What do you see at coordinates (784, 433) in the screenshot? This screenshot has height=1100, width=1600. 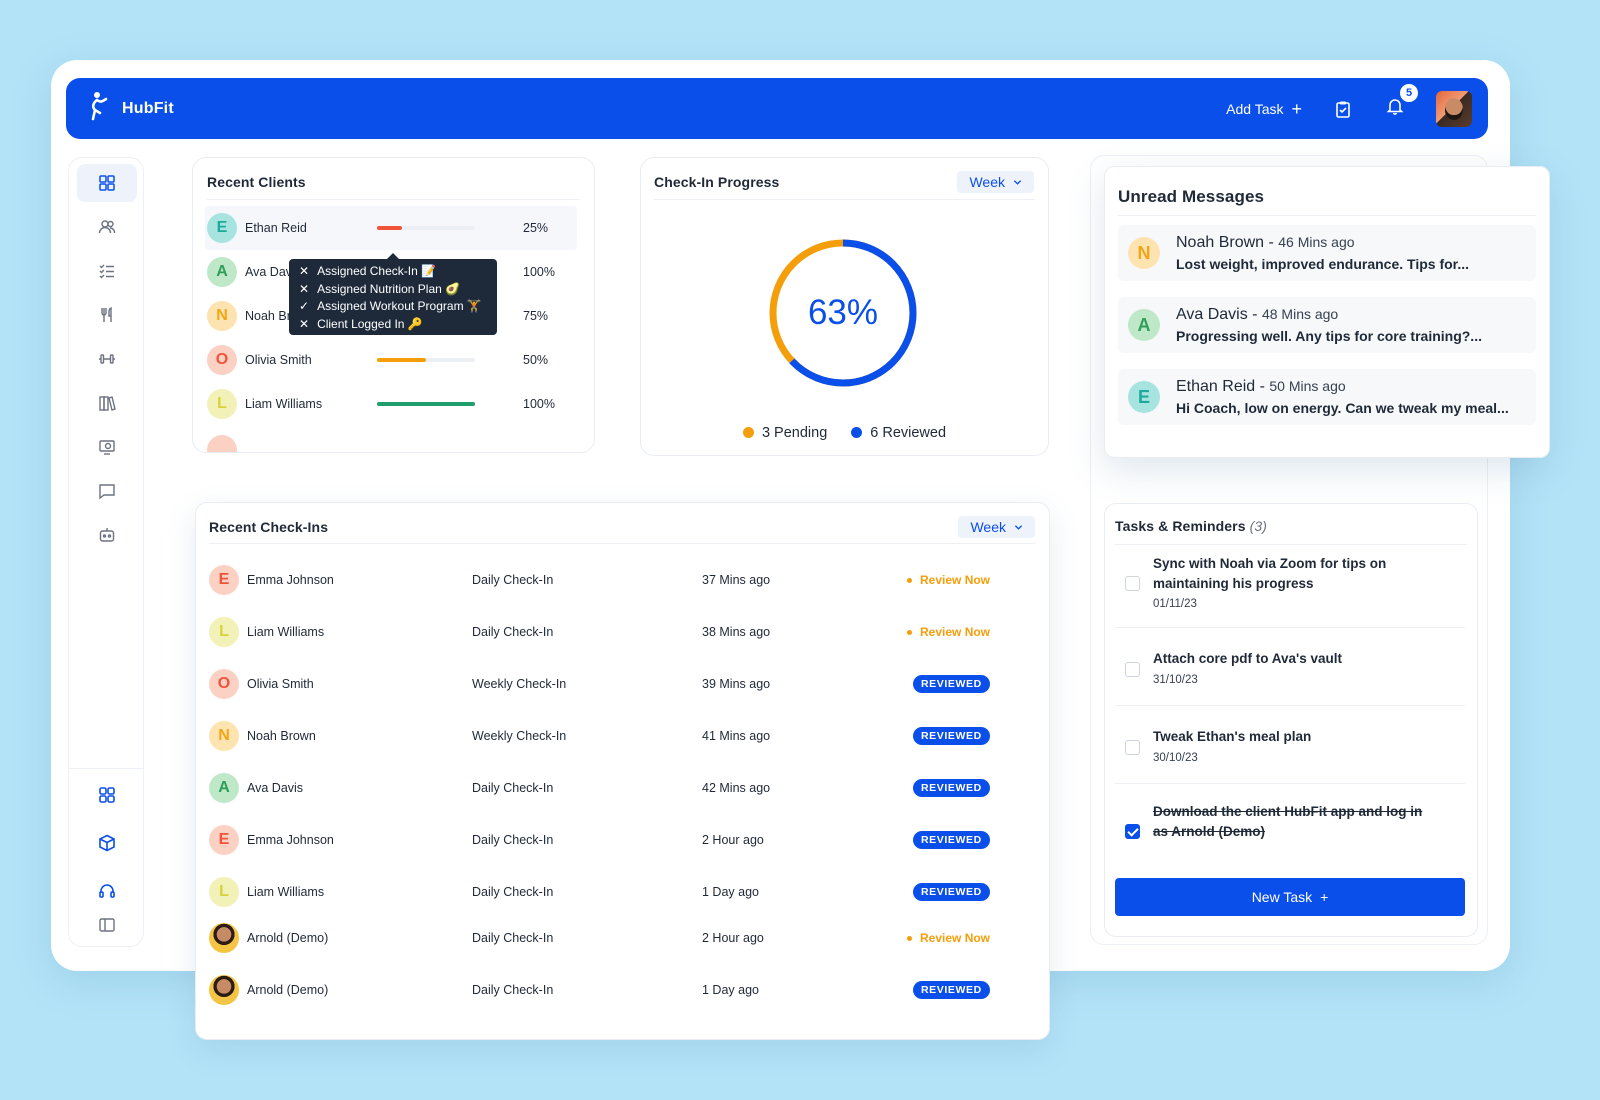 I see `legend-pending: 3 Pending` at bounding box center [784, 433].